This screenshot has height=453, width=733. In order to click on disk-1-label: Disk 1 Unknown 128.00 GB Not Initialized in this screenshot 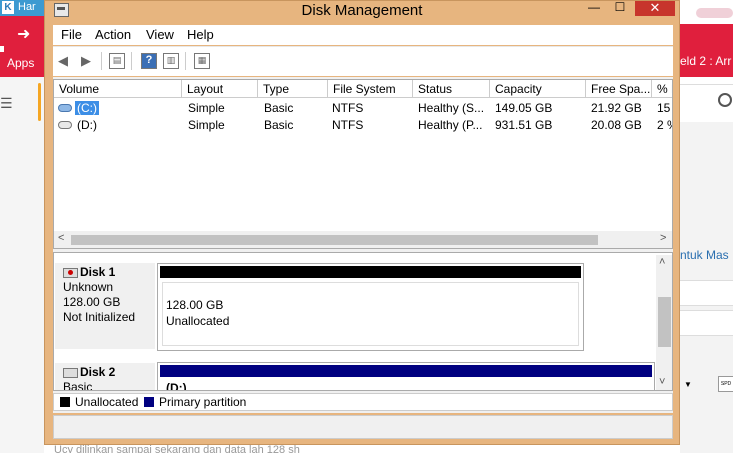, I will do `click(105, 306)`.